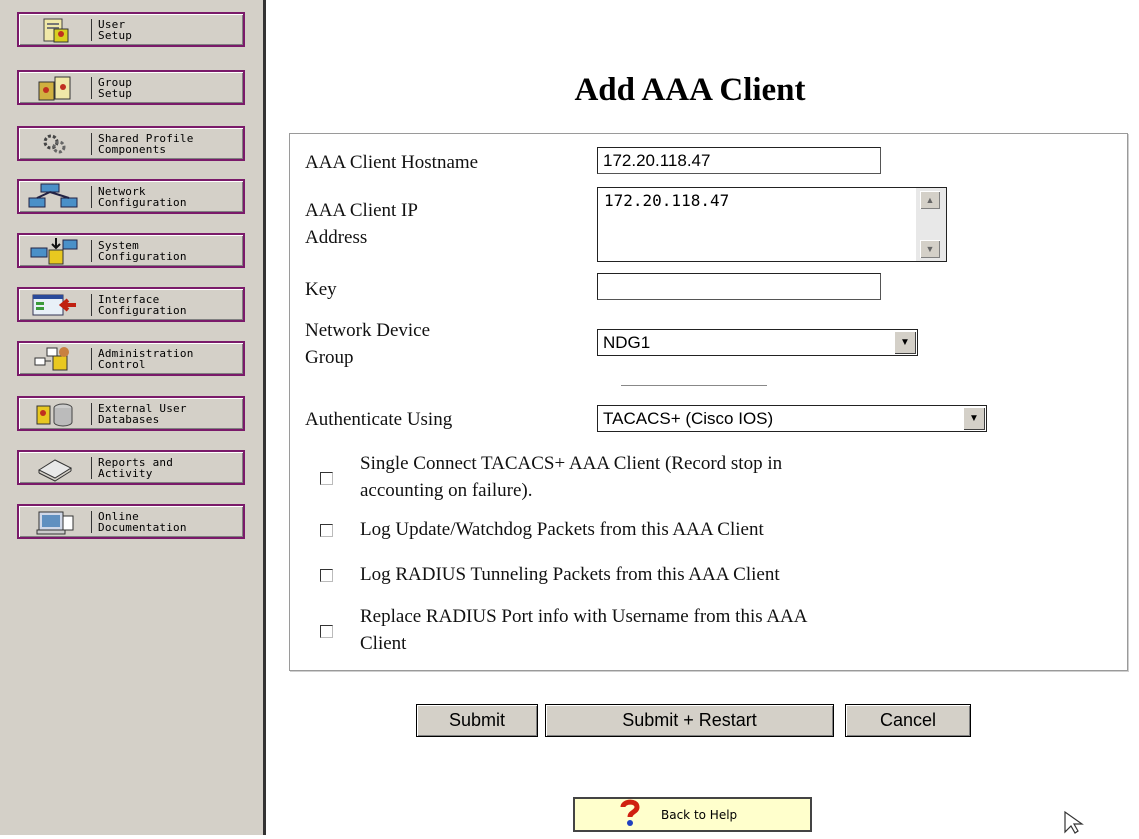 This screenshot has height=839, width=1139. Describe the element at coordinates (142, 250) in the screenshot. I see `sidebar-item-label: System Configuration` at that location.